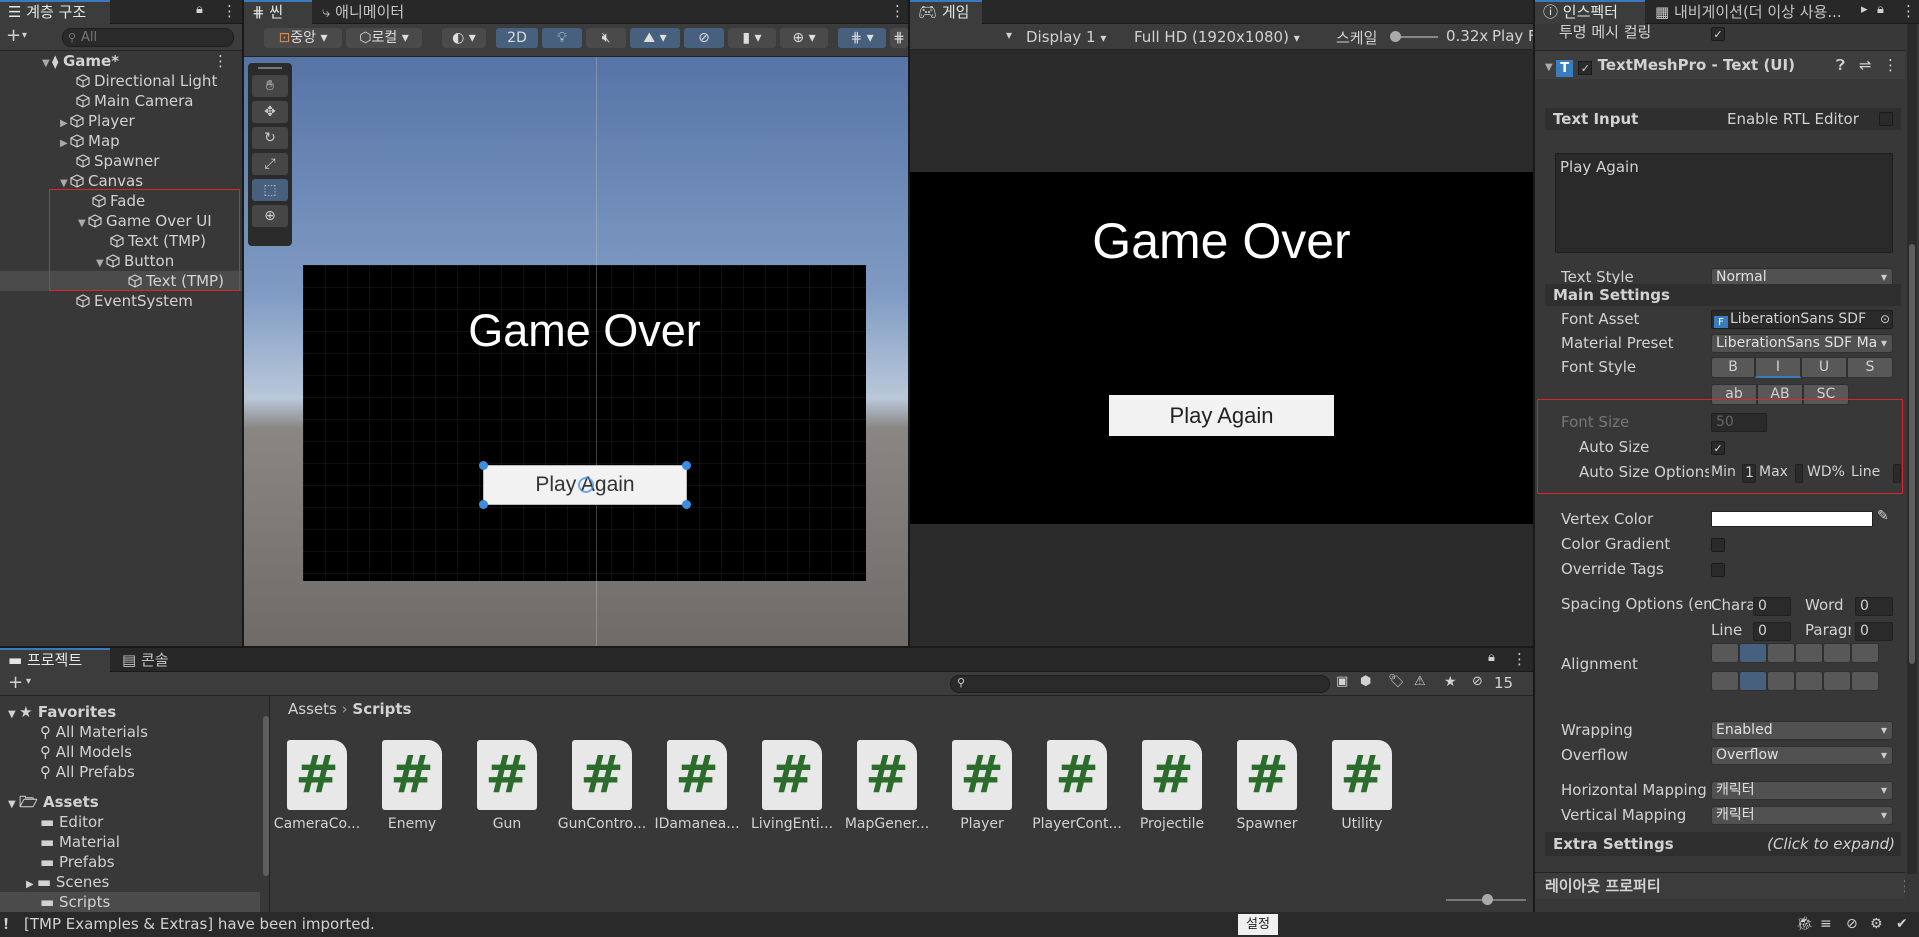 The image size is (1919, 937). Describe the element at coordinates (1802, 815) in the screenshot. I see `vertical-mapping-dropdown: 캐릭터` at that location.